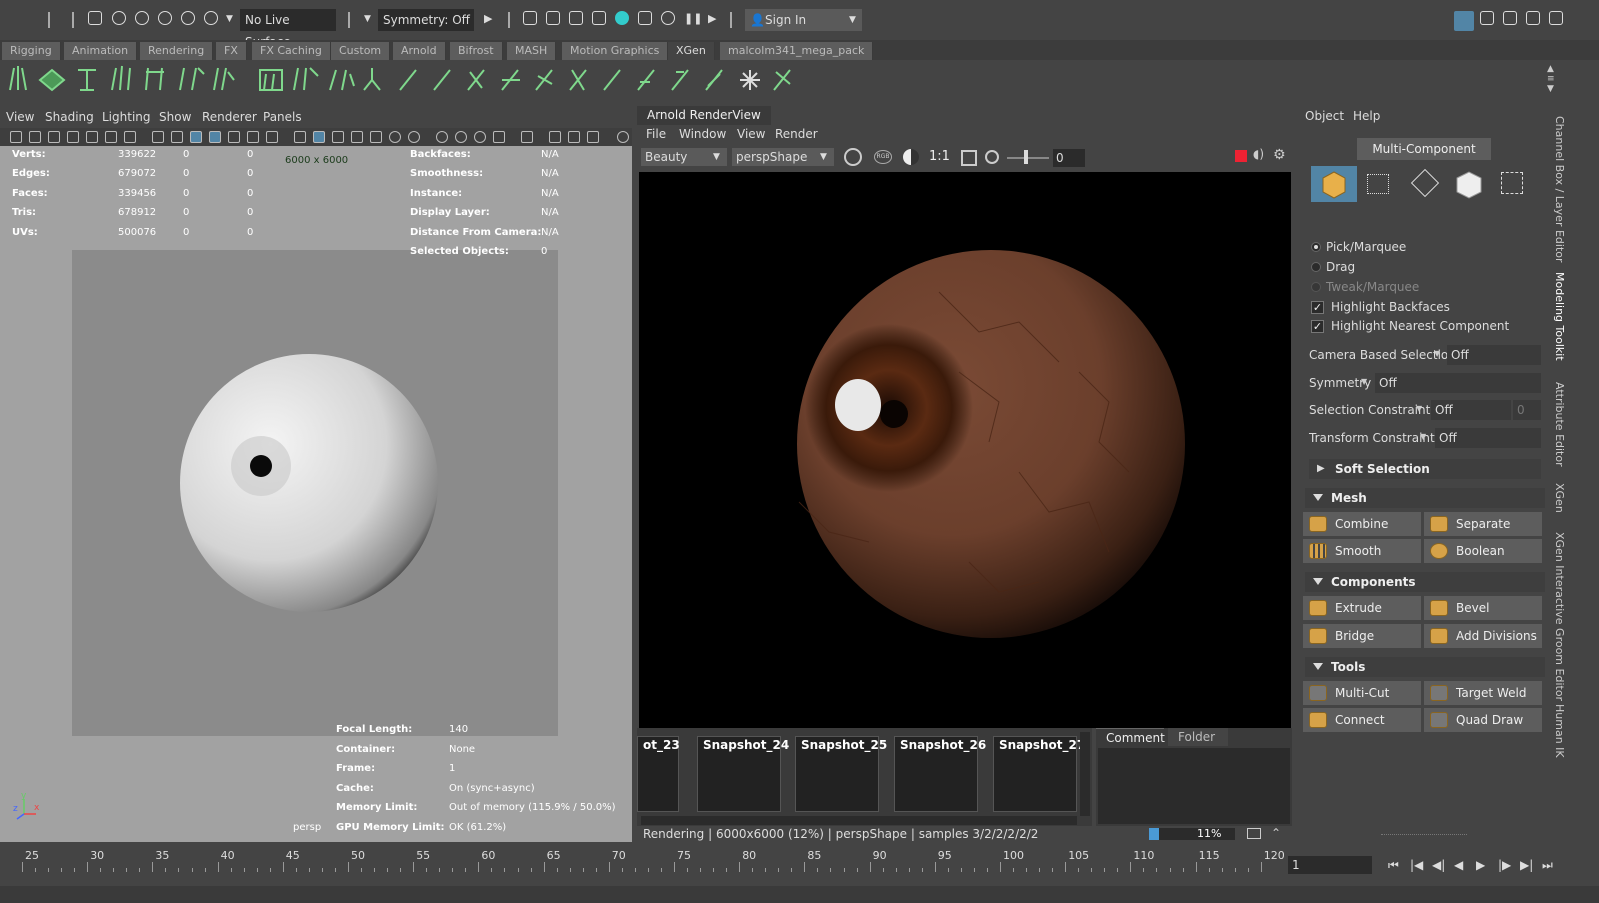  What do you see at coordinates (1483, 636) in the screenshot?
I see `add-divisions-button: Add Divisions` at bounding box center [1483, 636].